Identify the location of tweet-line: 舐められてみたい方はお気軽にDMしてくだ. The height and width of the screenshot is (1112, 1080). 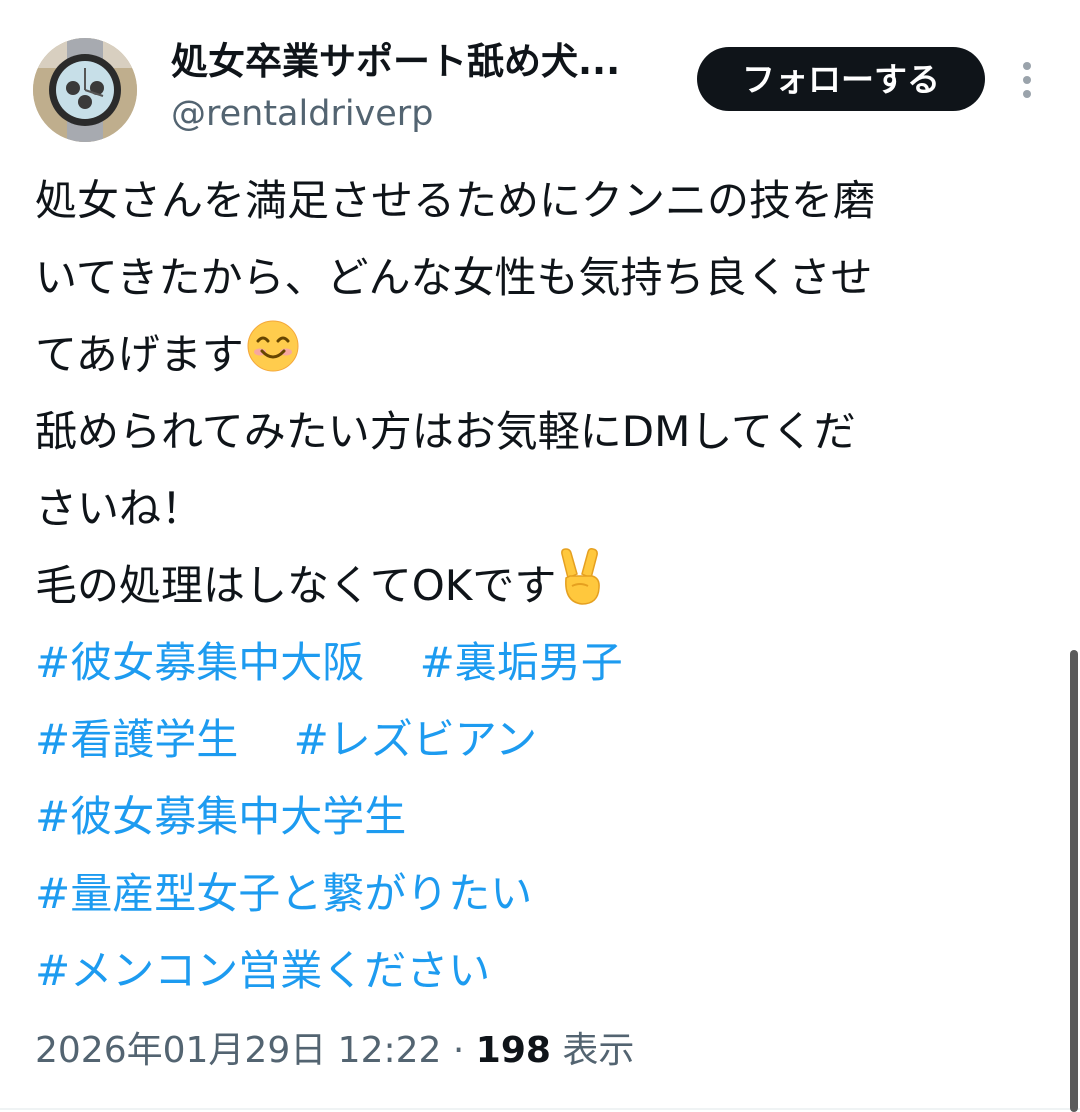
(445, 431).